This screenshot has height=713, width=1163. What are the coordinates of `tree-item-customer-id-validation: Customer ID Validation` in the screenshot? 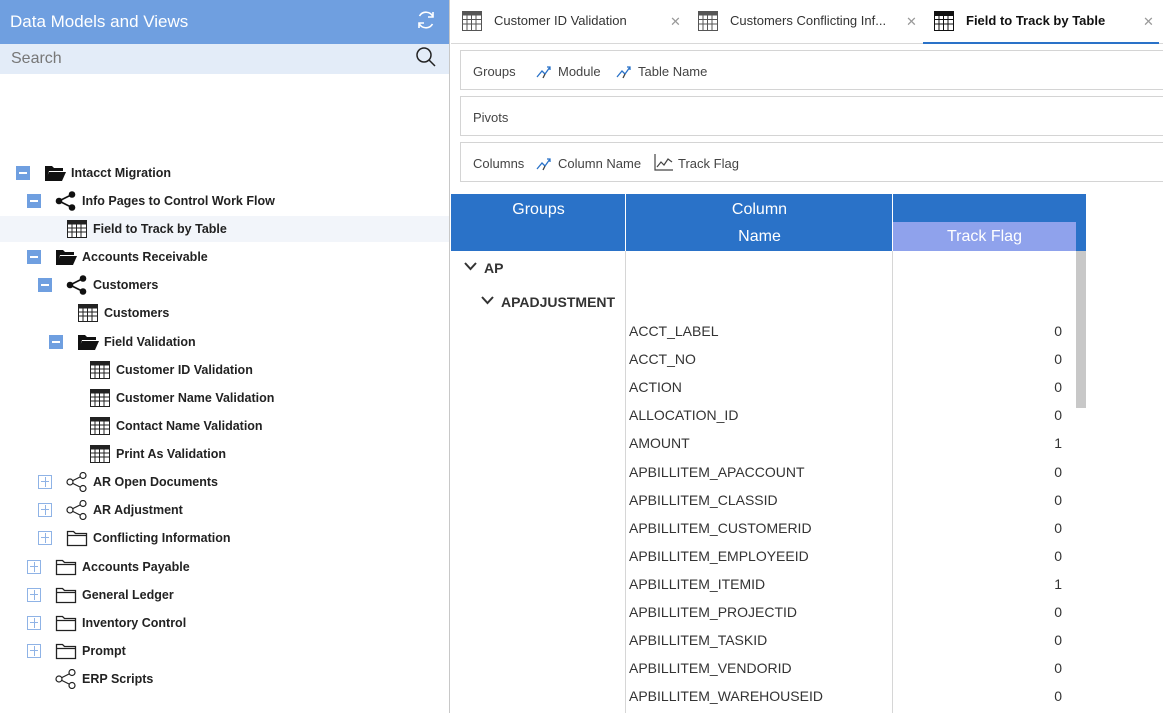 It's located at (224, 370).